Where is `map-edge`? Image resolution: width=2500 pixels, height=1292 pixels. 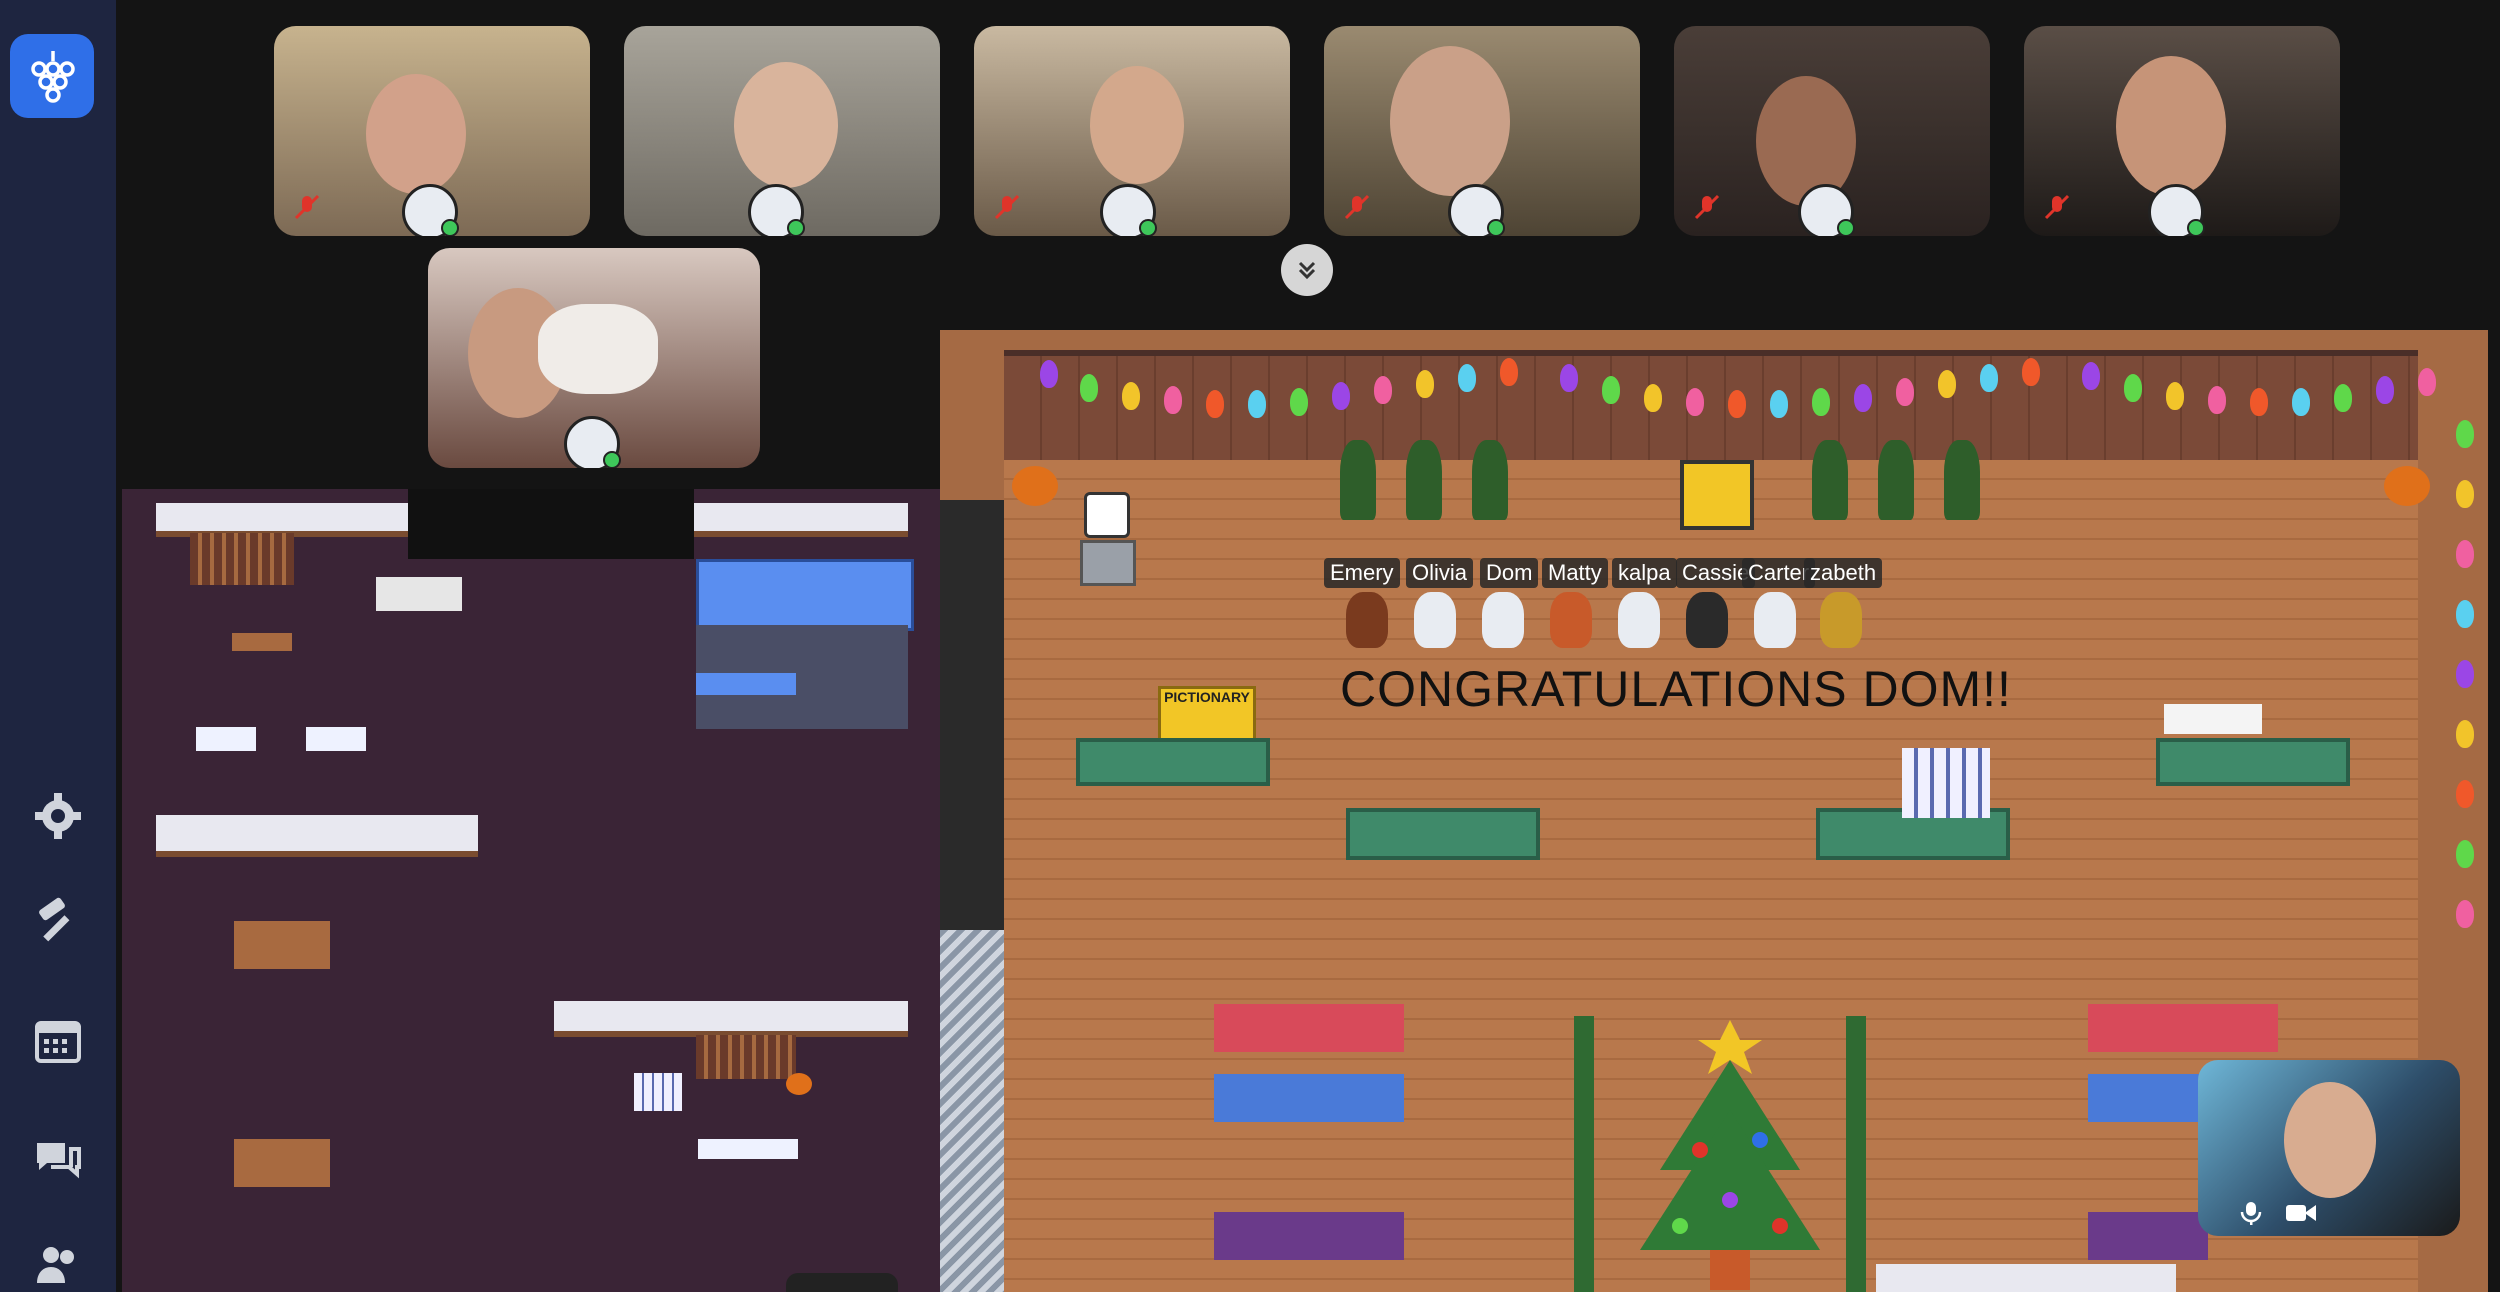 map-edge is located at coordinates (842, 1282).